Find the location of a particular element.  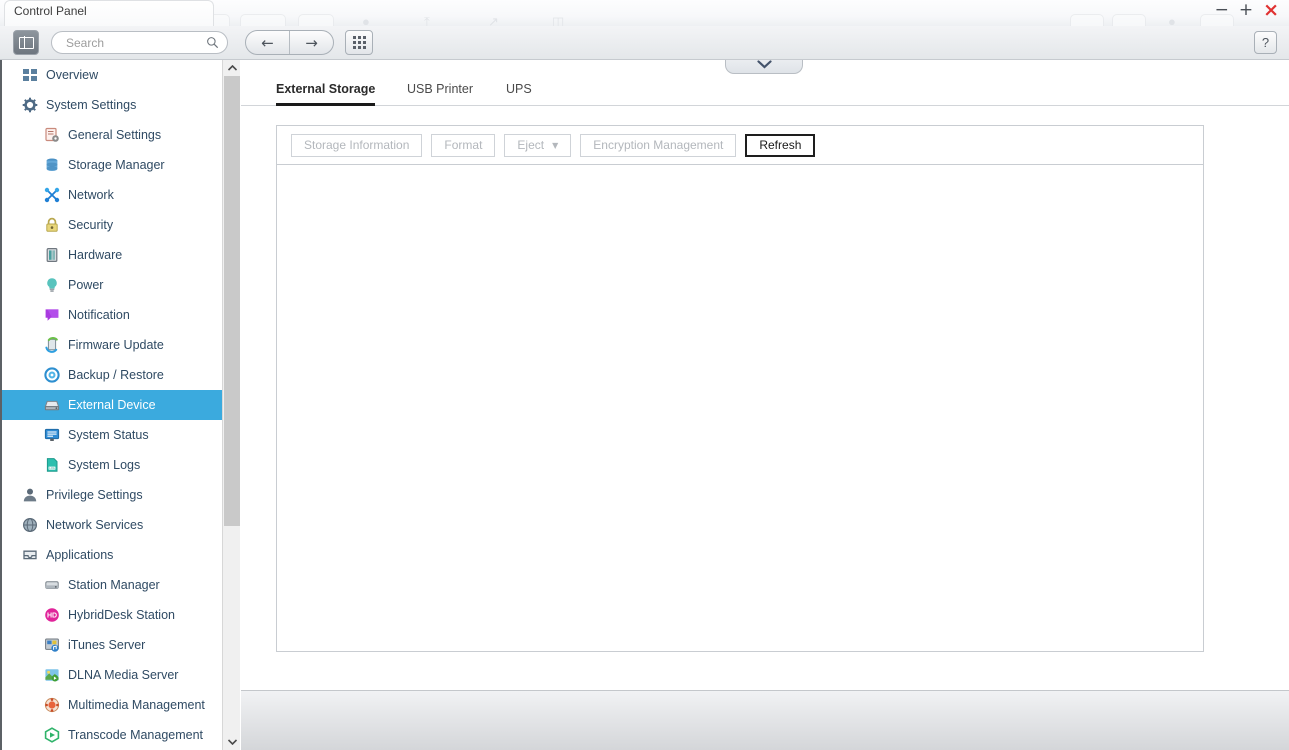

encryption-management-button: Encryption Management is located at coordinates (658, 145).